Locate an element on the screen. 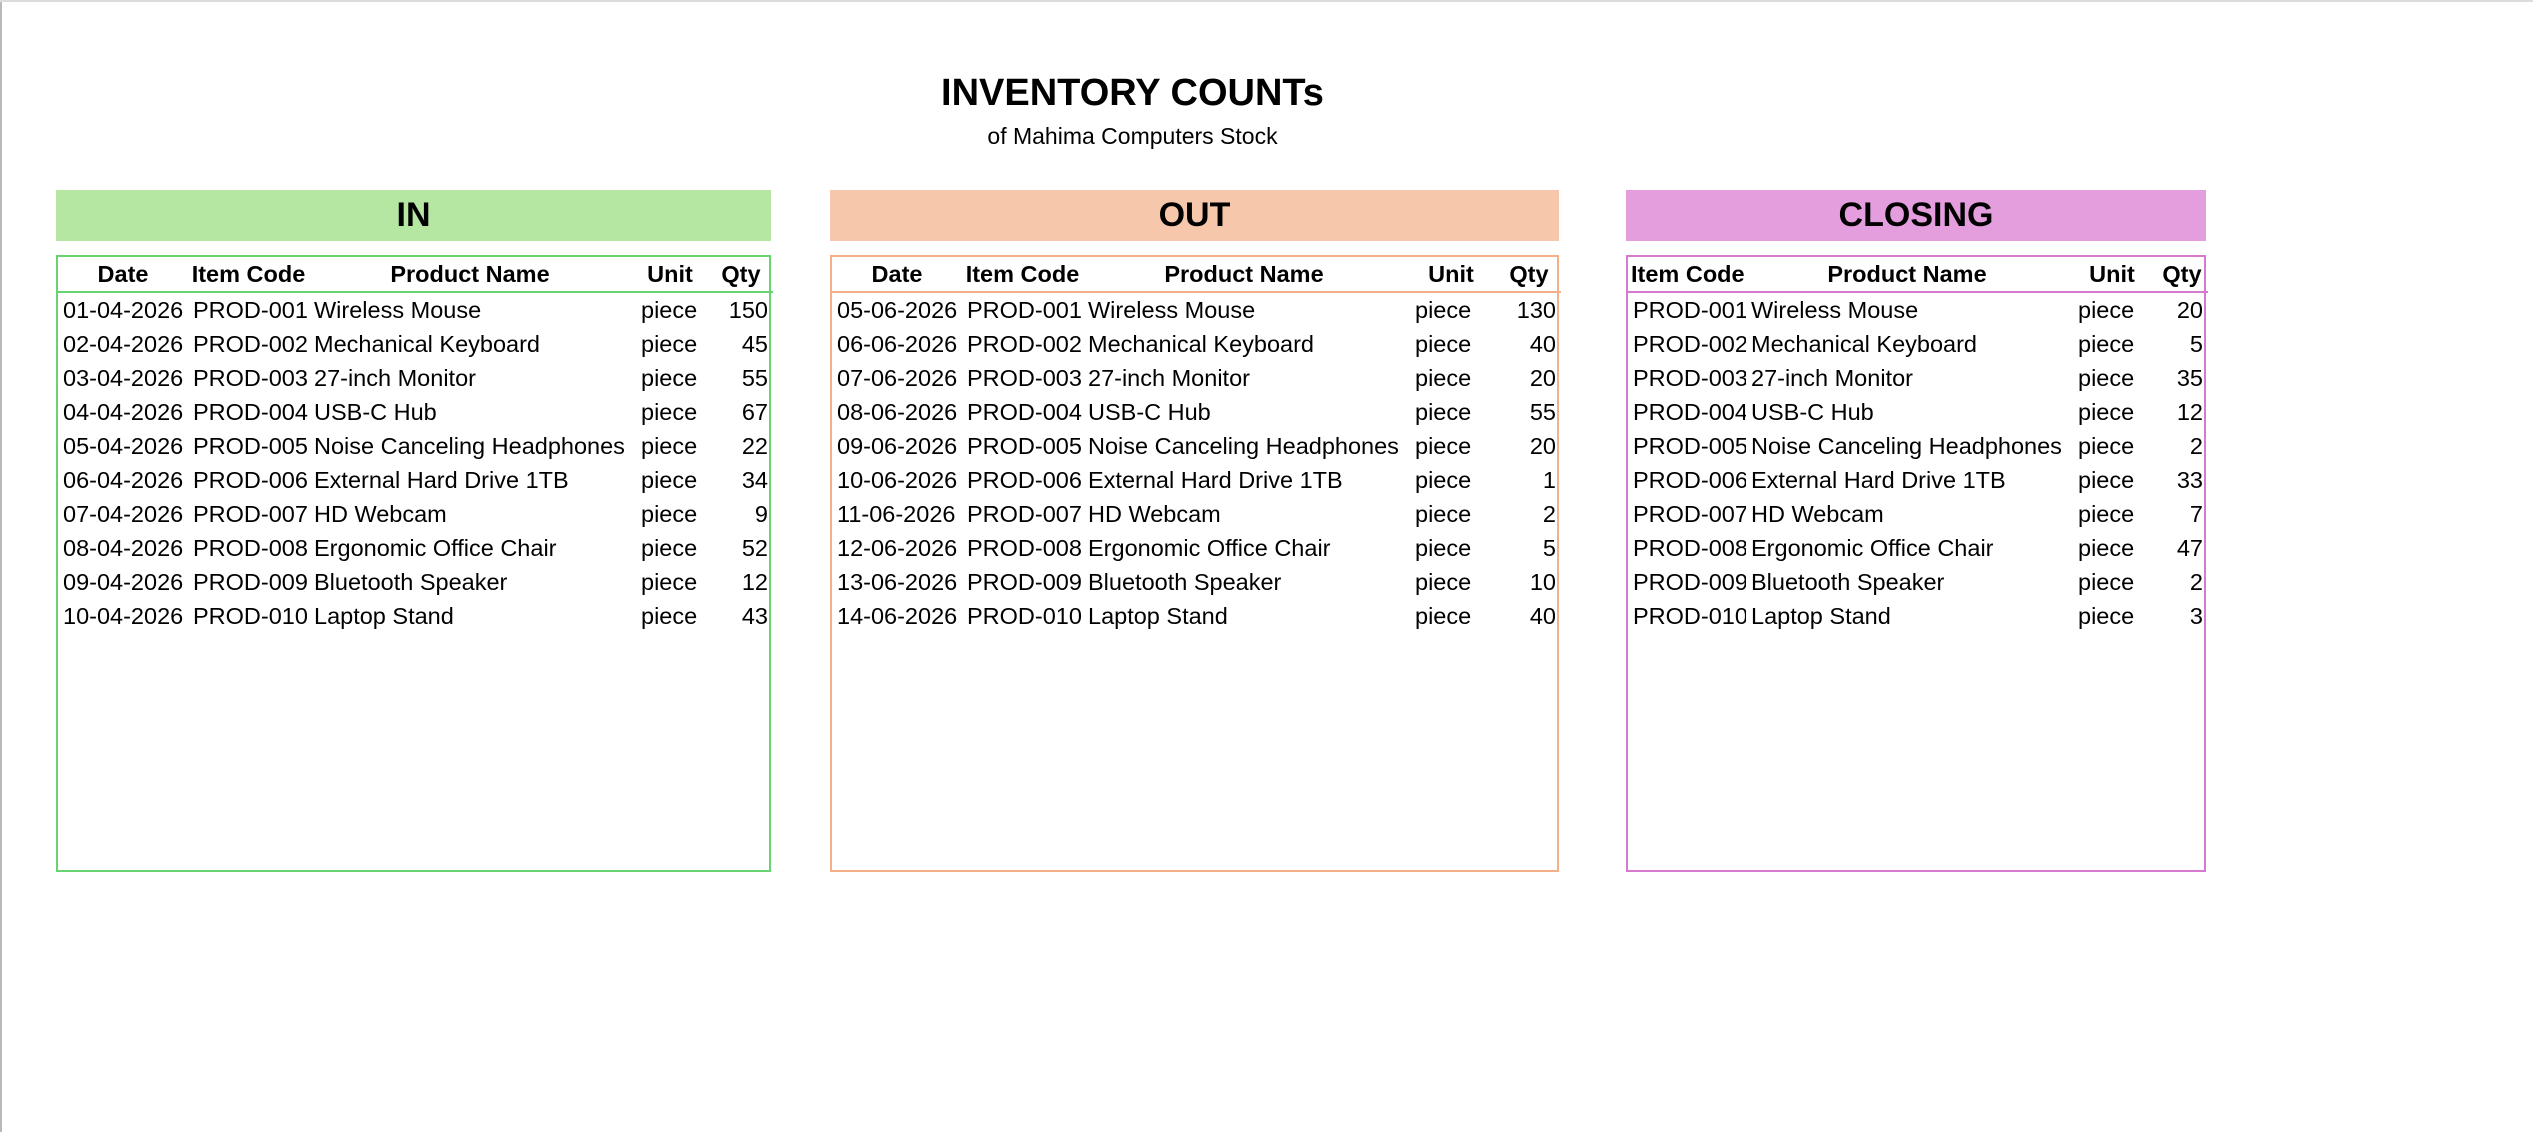 This screenshot has width=2533, height=1132. in-table-cell: 150 is located at coordinates (741, 309).